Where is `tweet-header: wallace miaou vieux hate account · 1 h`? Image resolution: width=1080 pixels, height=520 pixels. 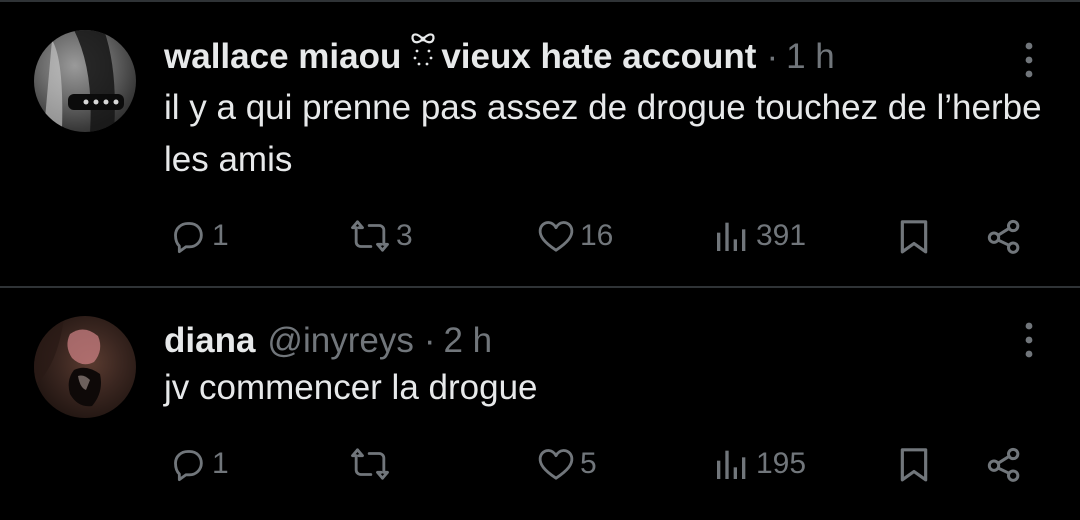
tweet-header: wallace miaou vieux hate account · 1 h is located at coordinates (499, 57).